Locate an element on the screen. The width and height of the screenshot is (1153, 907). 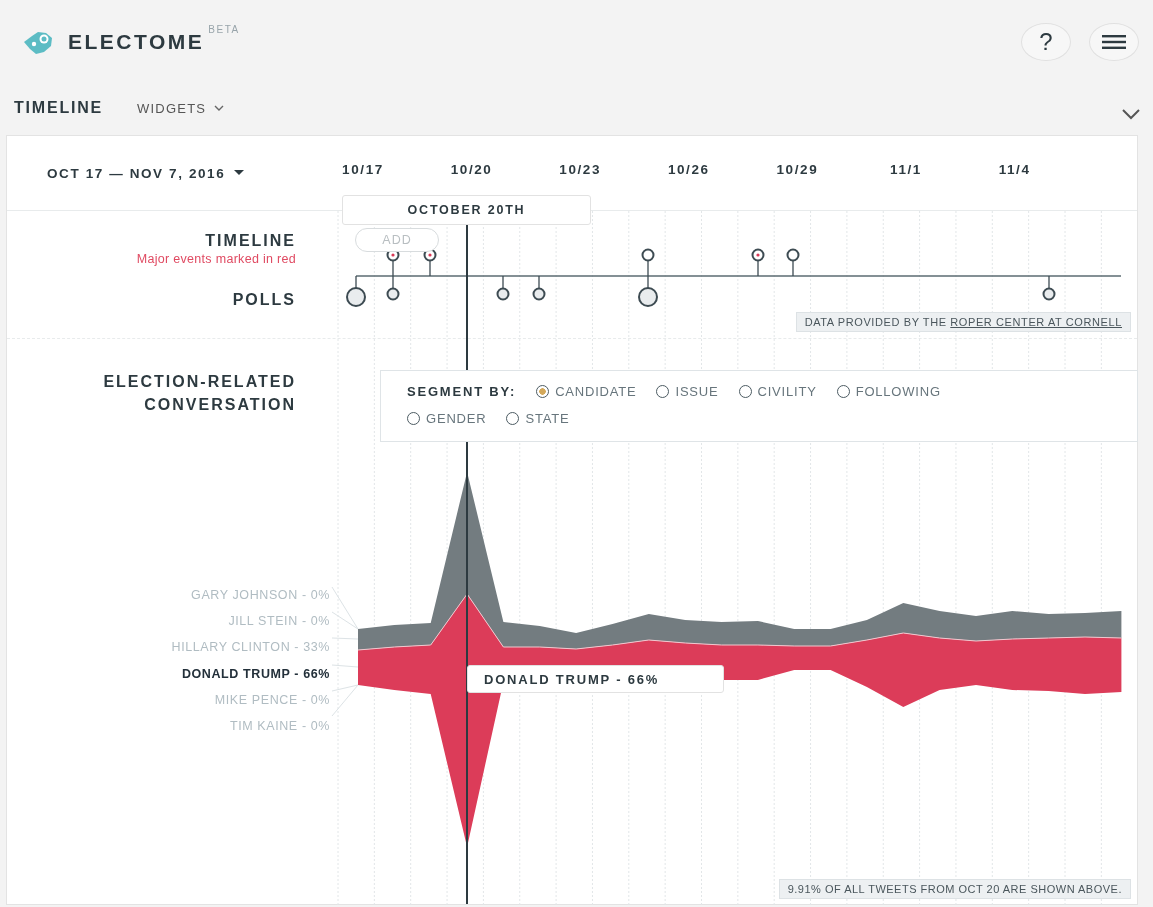
date-range-dropdown: OCT 17 — NOV 7, 2016 is located at coordinates (168, 173).